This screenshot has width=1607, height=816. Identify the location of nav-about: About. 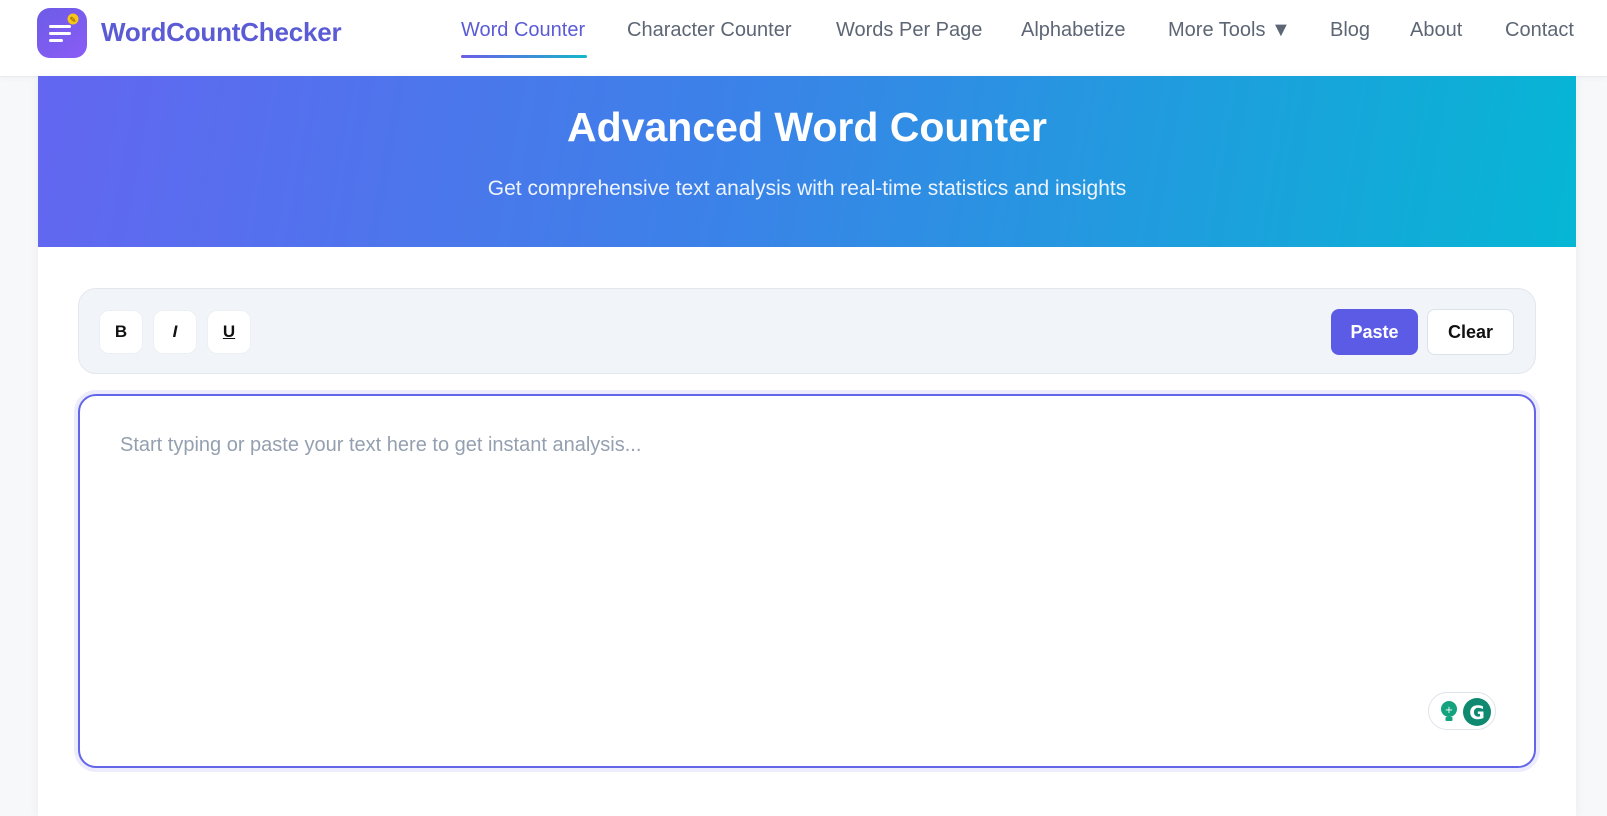
(1436, 30).